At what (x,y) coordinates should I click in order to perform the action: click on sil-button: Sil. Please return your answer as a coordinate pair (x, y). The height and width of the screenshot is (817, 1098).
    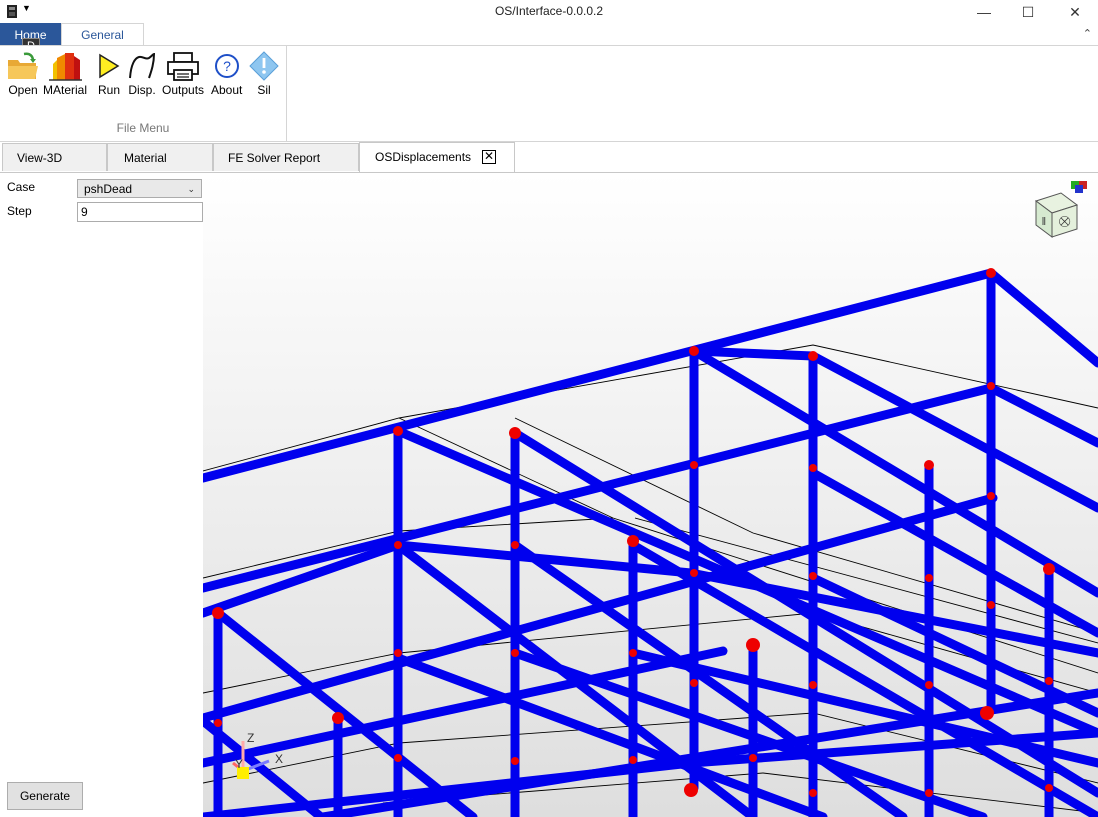
    Looking at the image, I should click on (264, 73).